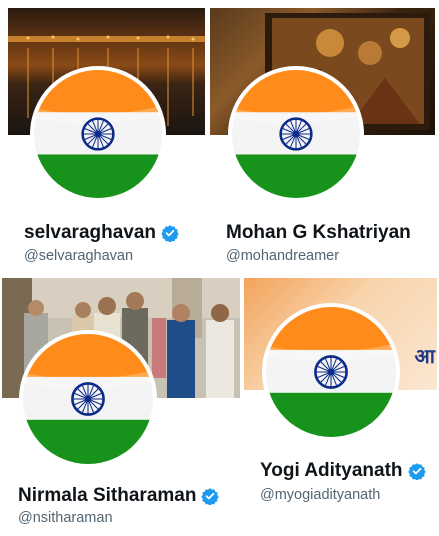  I want to click on display-name: Mohan G Kshatriyan, so click(318, 233).